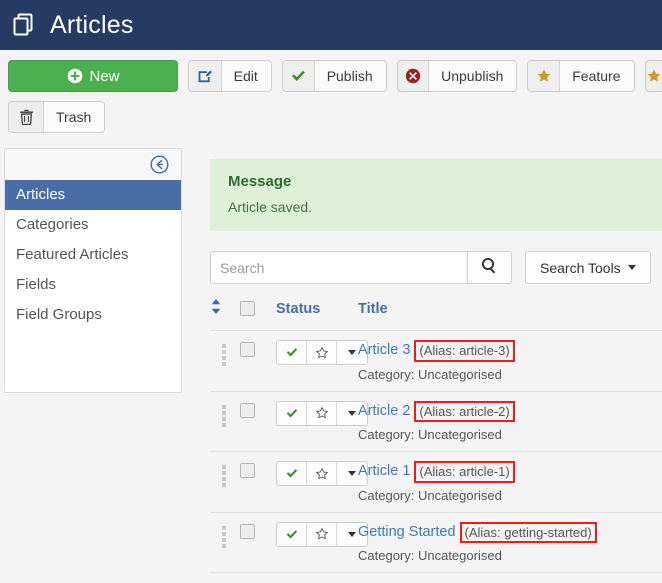  Describe the element at coordinates (93, 225) in the screenshot. I see `sidebar-item-categories: Categories` at that location.